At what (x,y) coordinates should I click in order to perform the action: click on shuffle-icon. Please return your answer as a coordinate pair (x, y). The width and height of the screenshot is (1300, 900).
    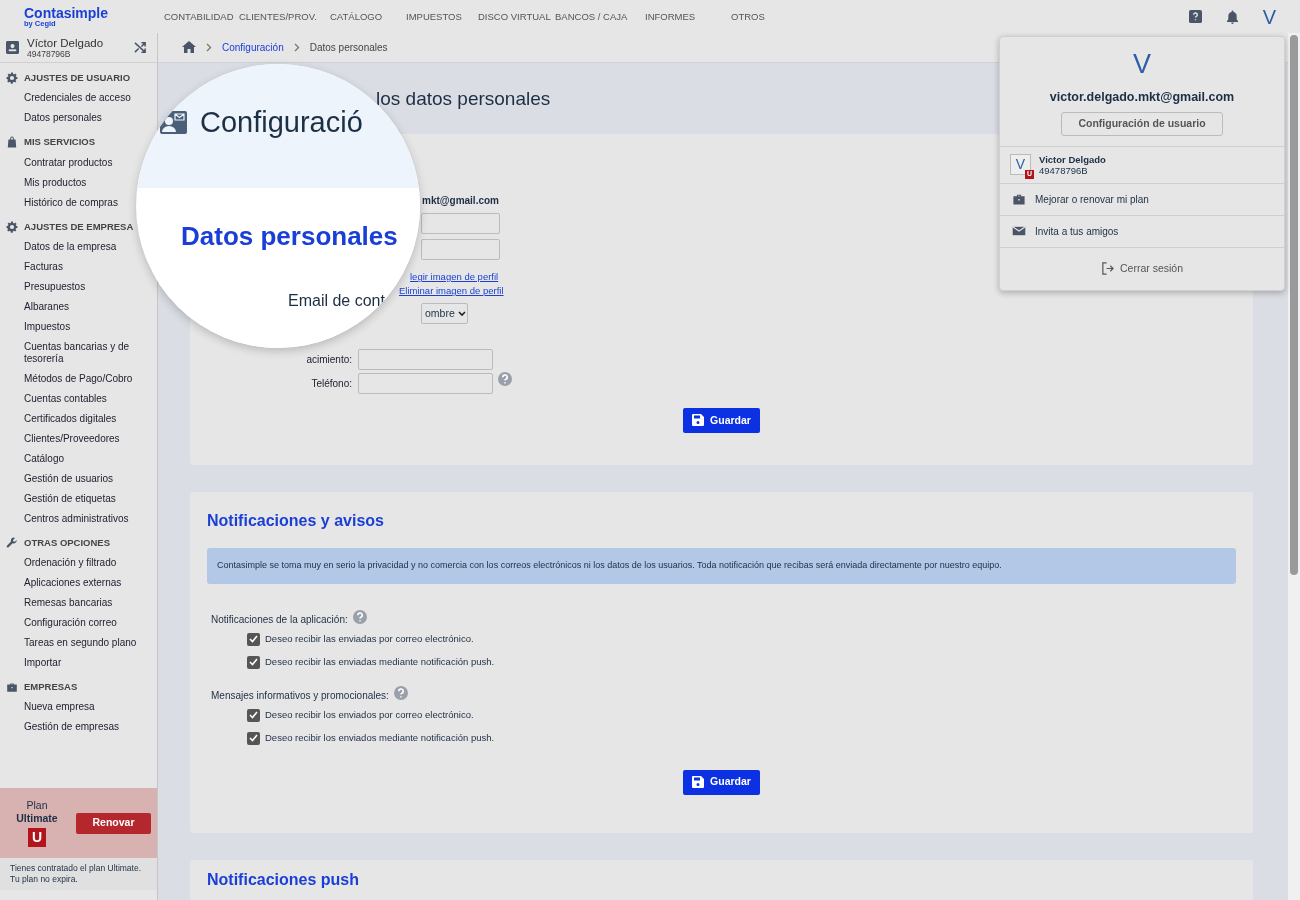
    Looking at the image, I should click on (140, 47).